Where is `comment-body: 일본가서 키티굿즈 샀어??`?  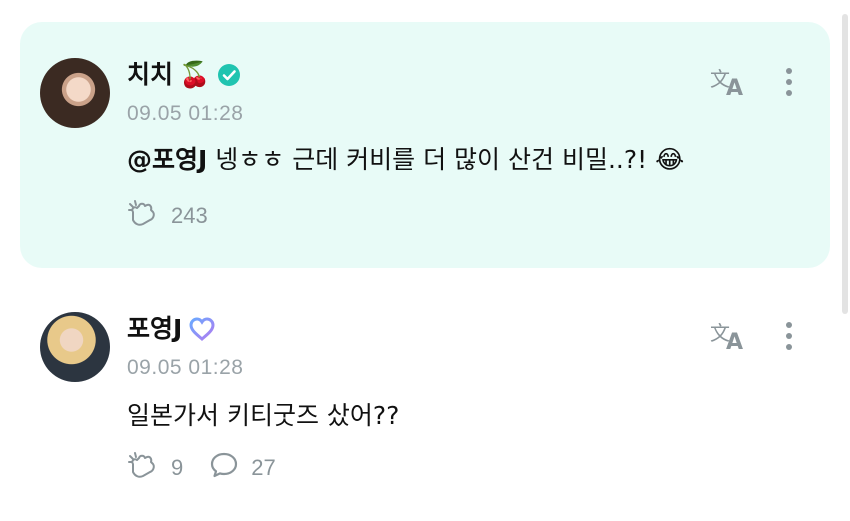
comment-body: 일본가서 키티굿즈 샀어?? is located at coordinates (263, 415).